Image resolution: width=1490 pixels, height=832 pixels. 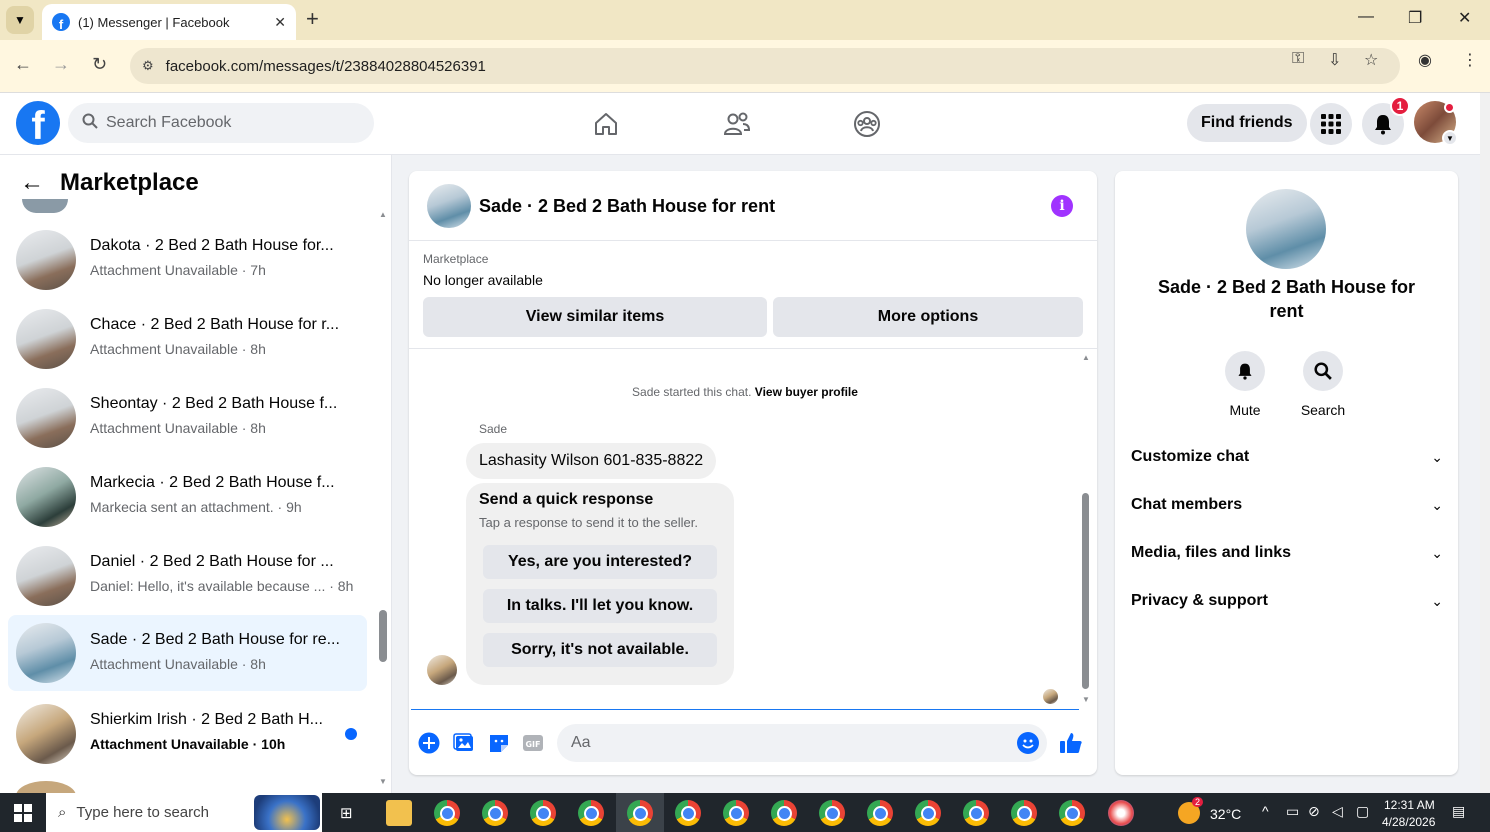 What do you see at coordinates (1458, 811) in the screenshot?
I see `notification-center-icon: ▤` at bounding box center [1458, 811].